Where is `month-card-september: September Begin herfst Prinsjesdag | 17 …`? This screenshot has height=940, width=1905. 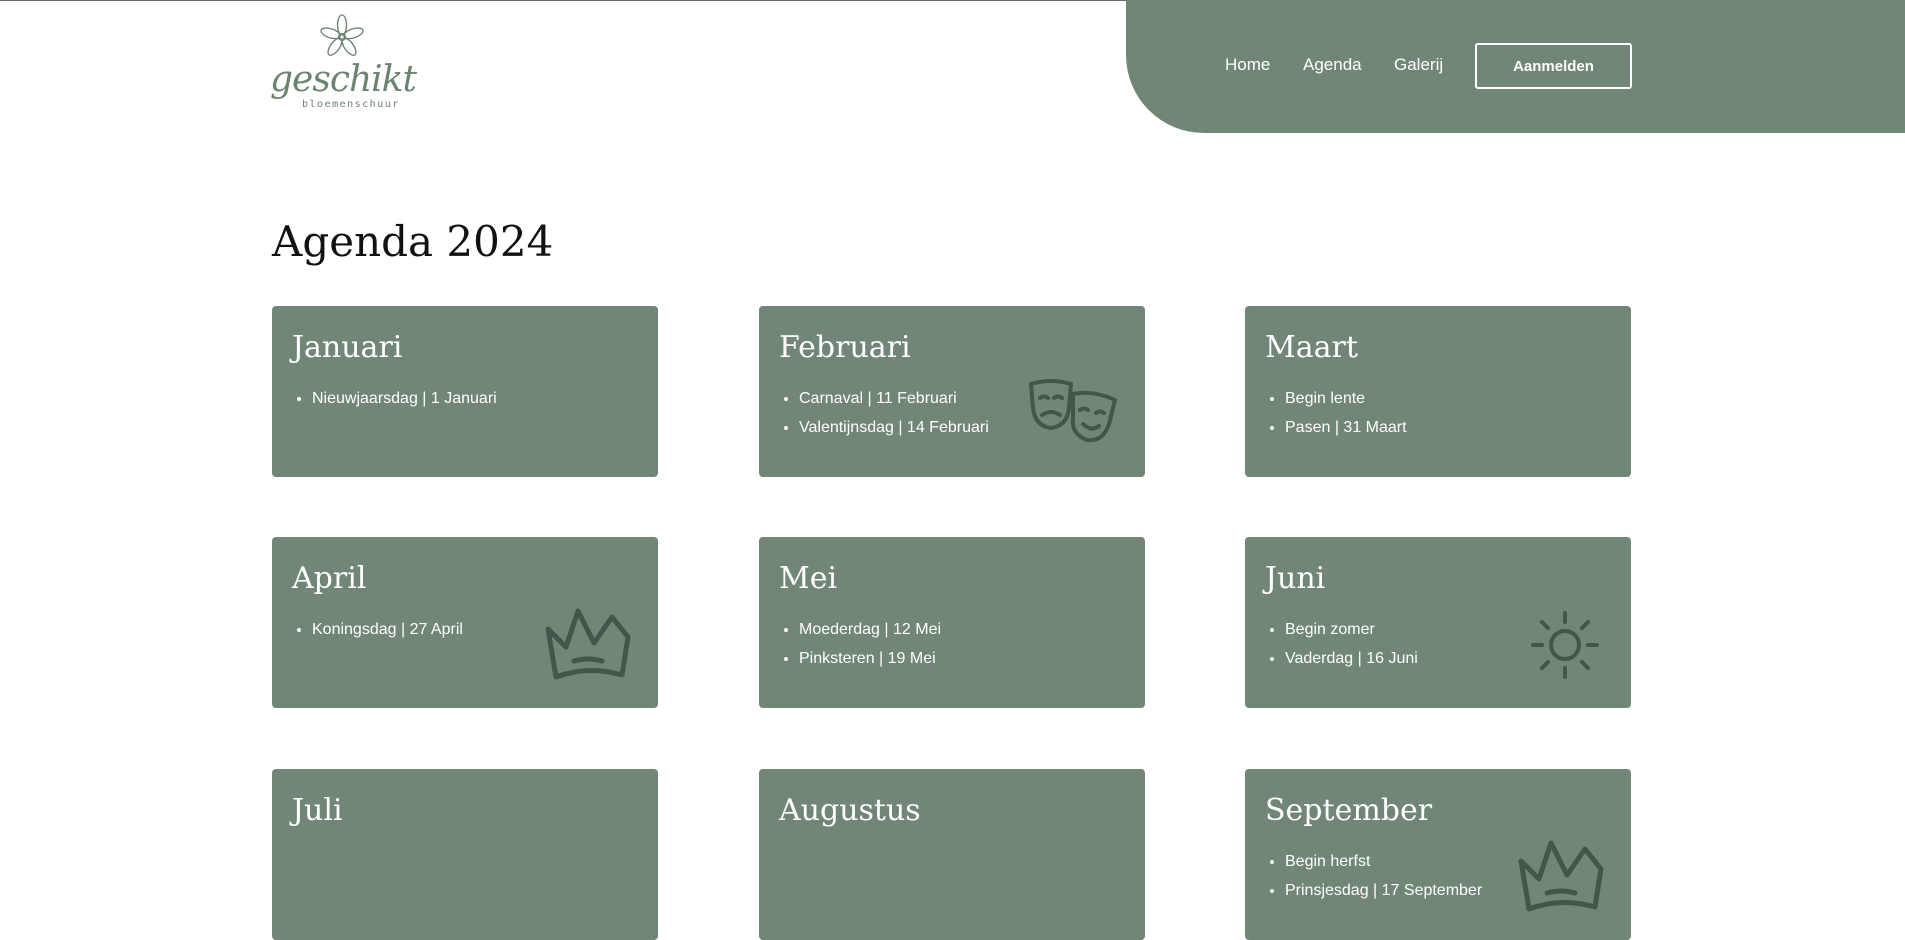 month-card-september: September Begin herfst Prinsjesdag | 17 … is located at coordinates (1438, 854).